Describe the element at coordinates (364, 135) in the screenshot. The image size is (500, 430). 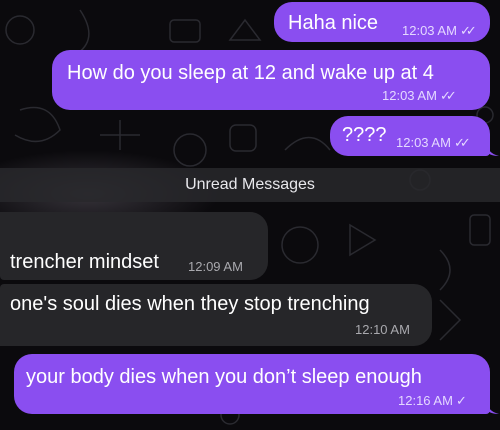
I see `message-text: ????` at that location.